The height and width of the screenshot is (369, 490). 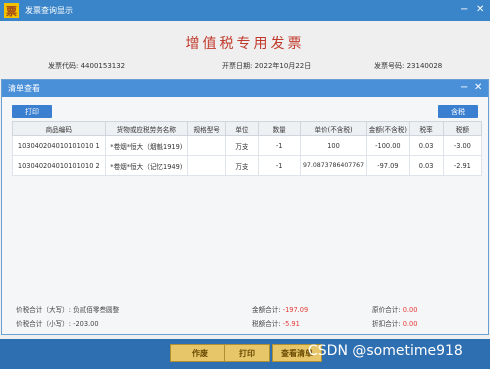 I want to click on col-quantity: 数量, so click(x=279, y=128).